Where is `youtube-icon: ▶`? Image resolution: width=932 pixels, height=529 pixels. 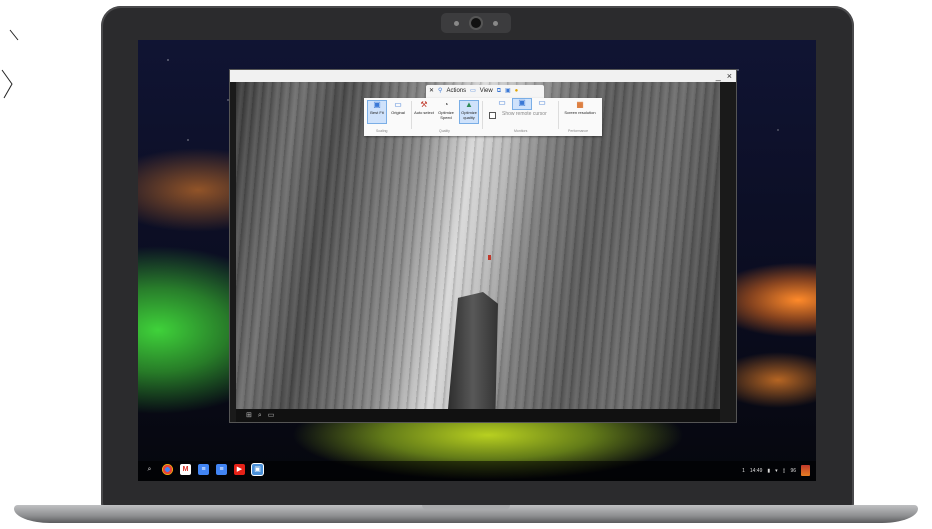
youtube-icon: ▶ is located at coordinates (239, 469).